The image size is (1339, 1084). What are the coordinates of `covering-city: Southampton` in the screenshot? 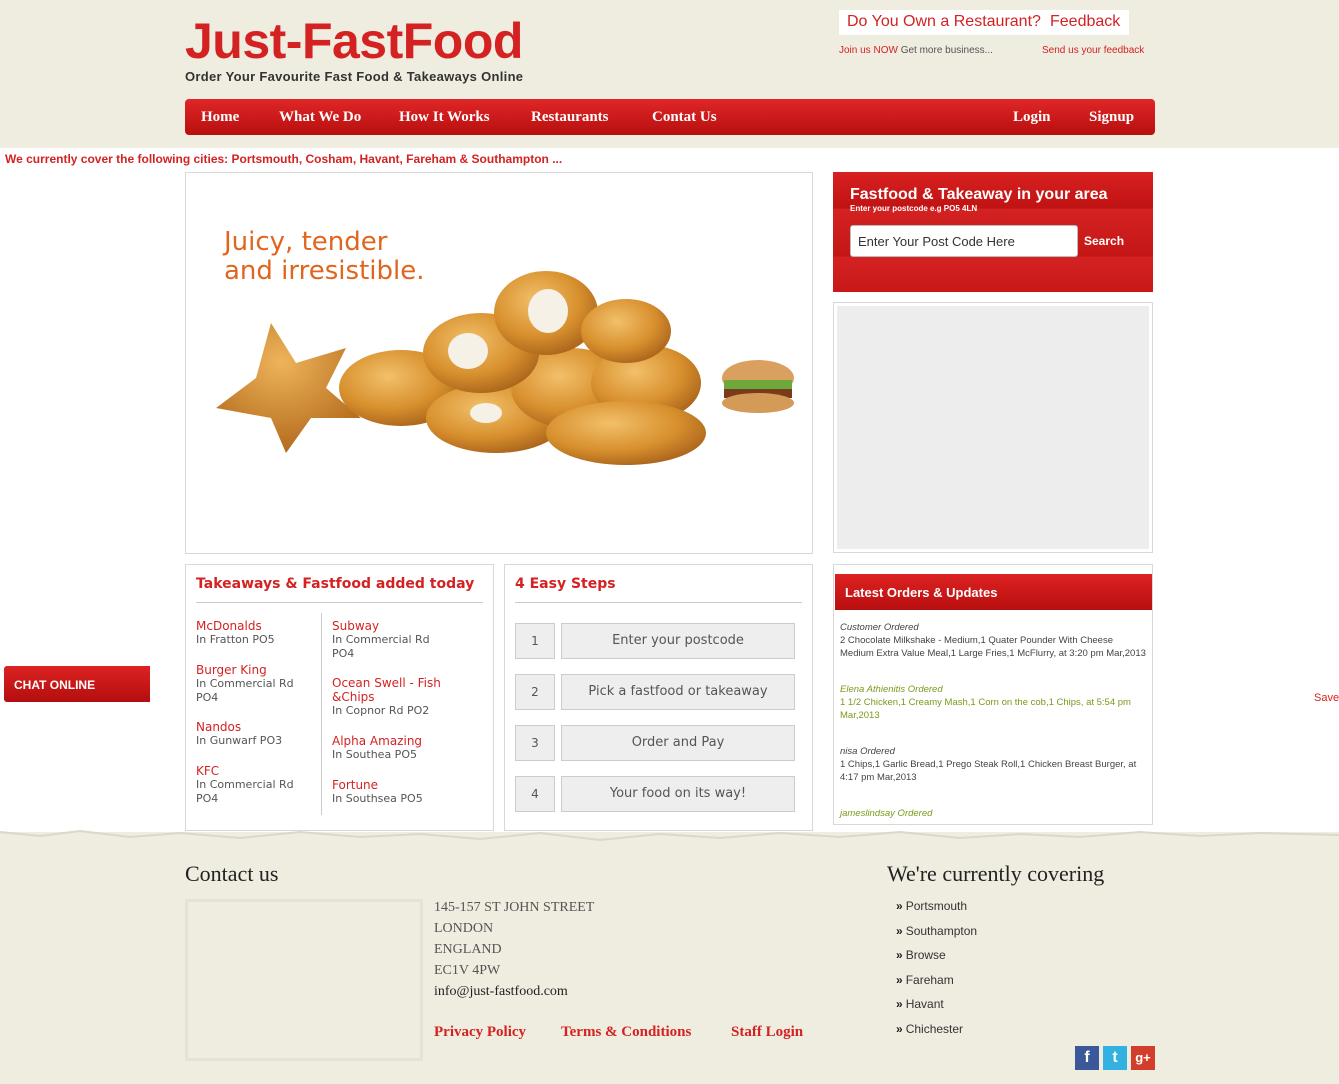 It's located at (941, 931).